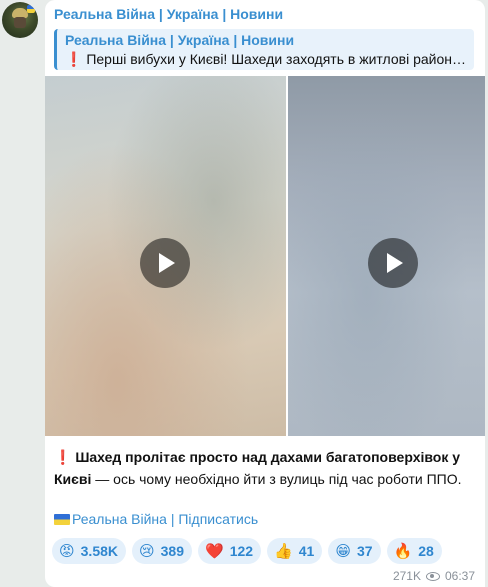 This screenshot has width=488, height=587. Describe the element at coordinates (214, 551) in the screenshot. I see `heart-icon: ❤️` at that location.